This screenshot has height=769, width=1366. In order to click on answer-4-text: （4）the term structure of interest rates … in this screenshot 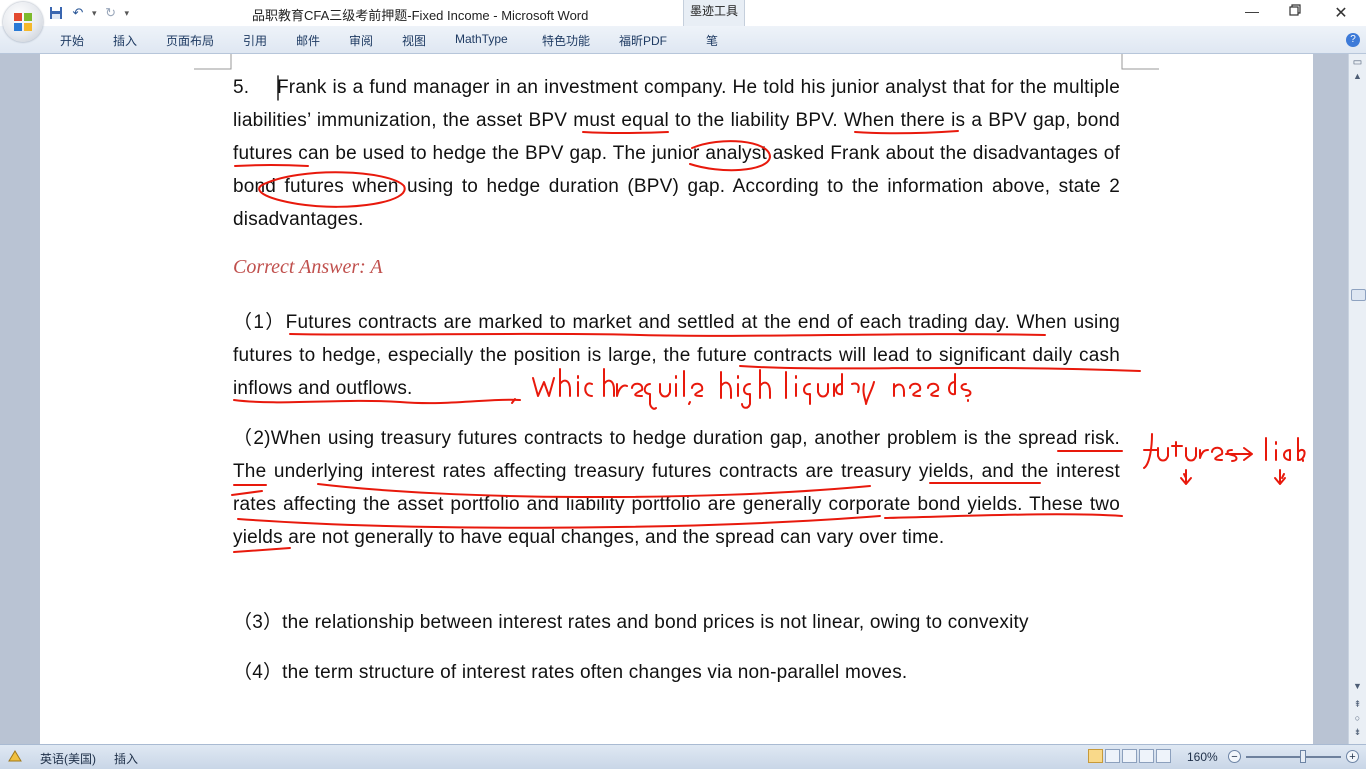, I will do `click(570, 672)`.